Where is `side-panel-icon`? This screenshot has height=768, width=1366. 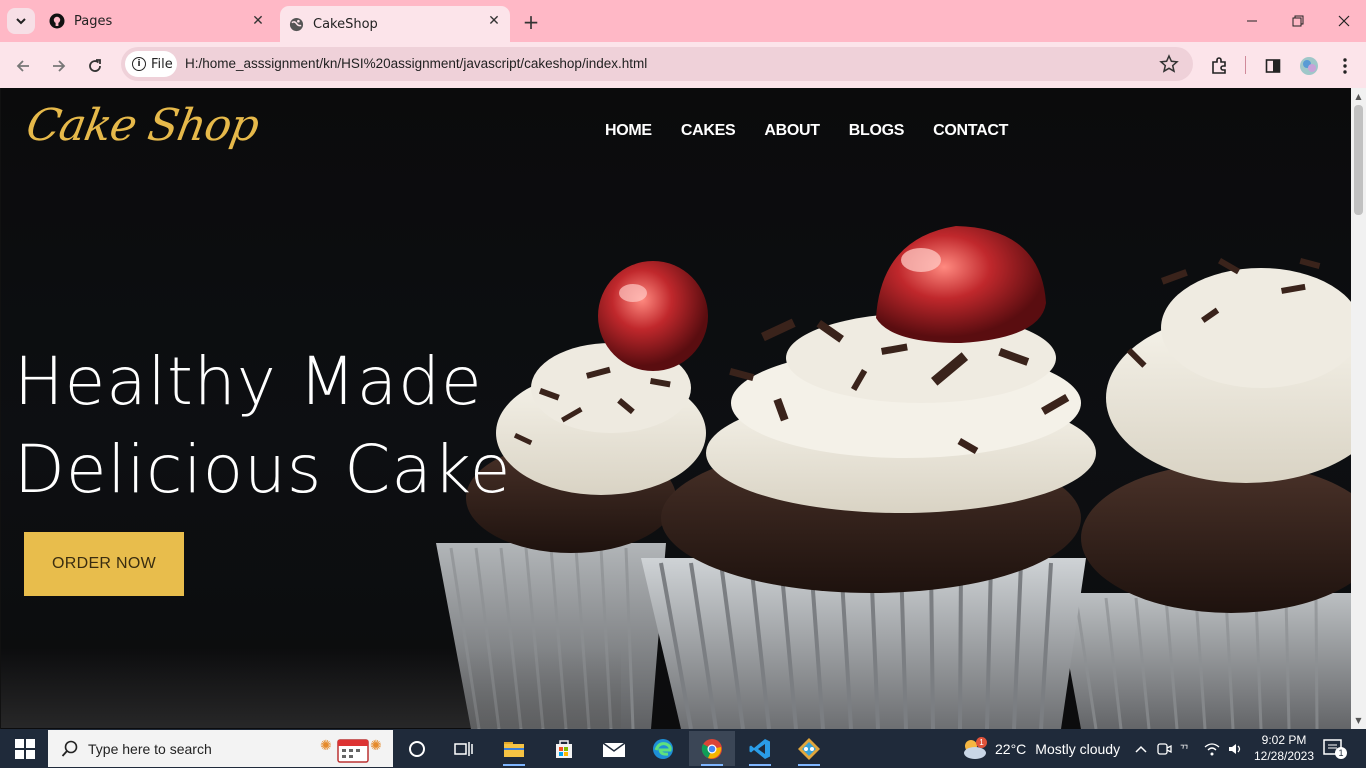 side-panel-icon is located at coordinates (1273, 66).